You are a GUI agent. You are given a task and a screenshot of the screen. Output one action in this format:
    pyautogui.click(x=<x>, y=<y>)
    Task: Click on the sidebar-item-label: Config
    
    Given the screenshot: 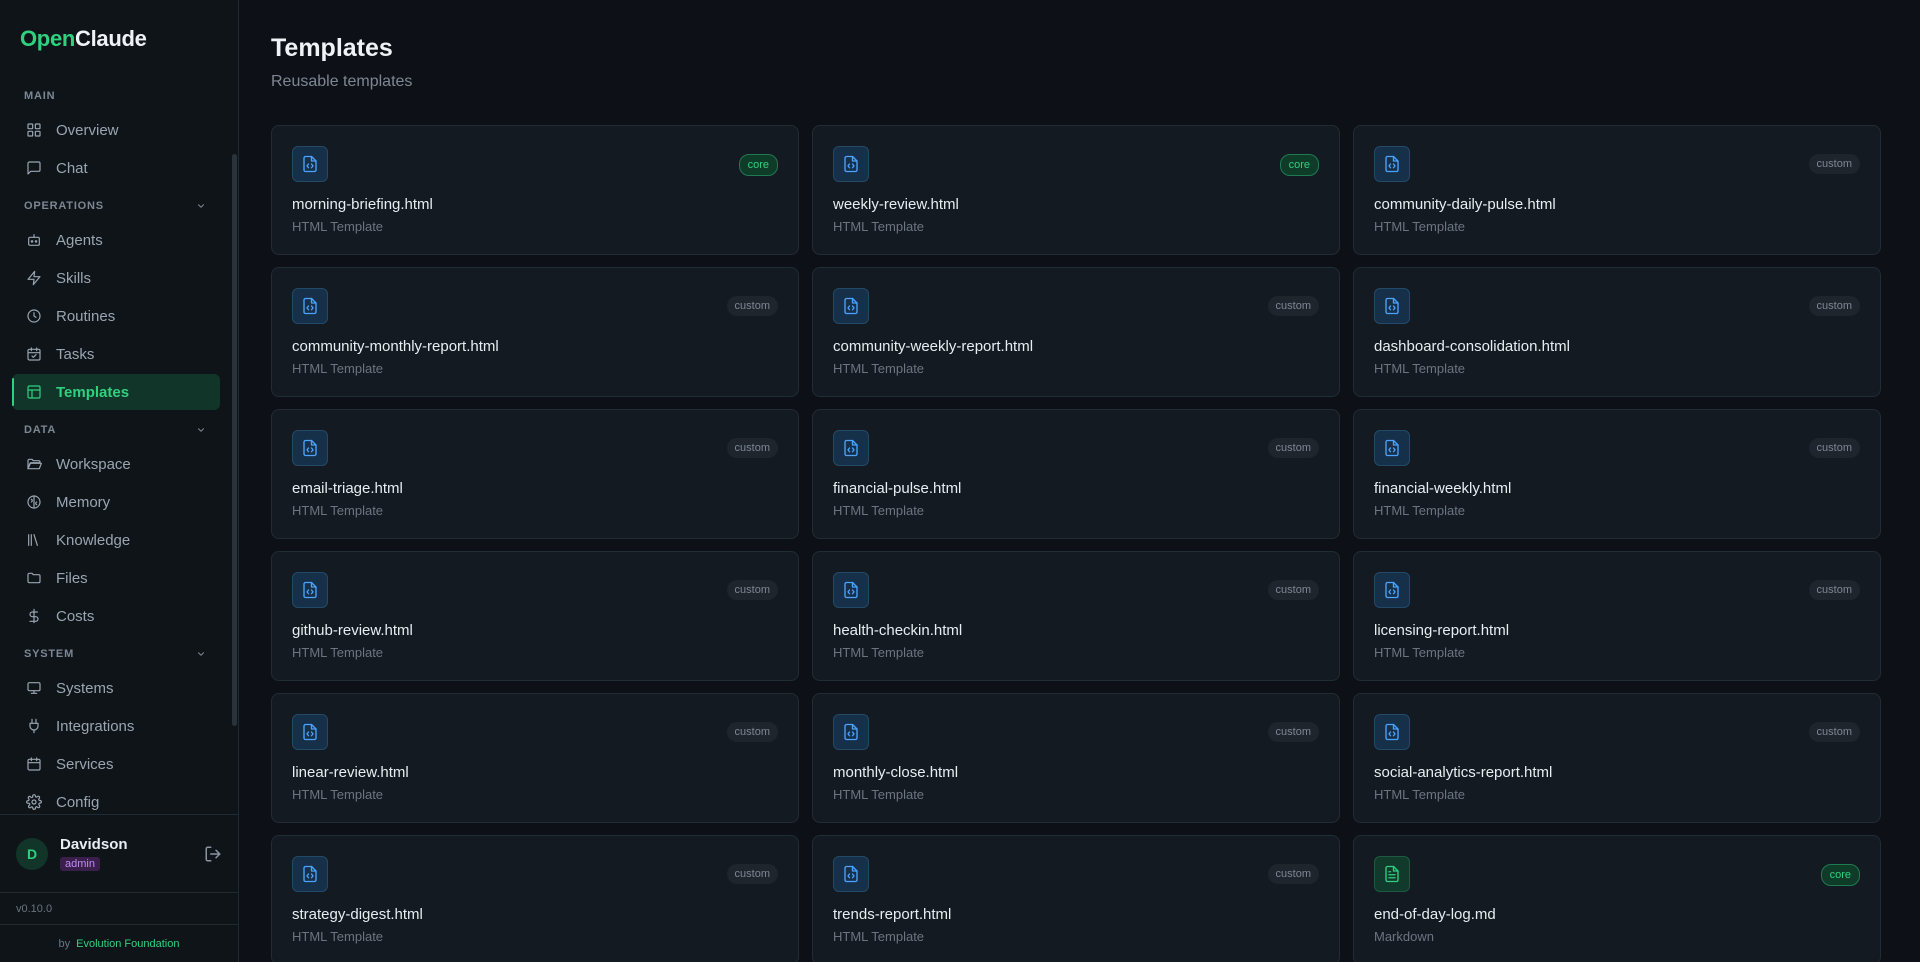 What is the action you would take?
    pyautogui.click(x=78, y=802)
    